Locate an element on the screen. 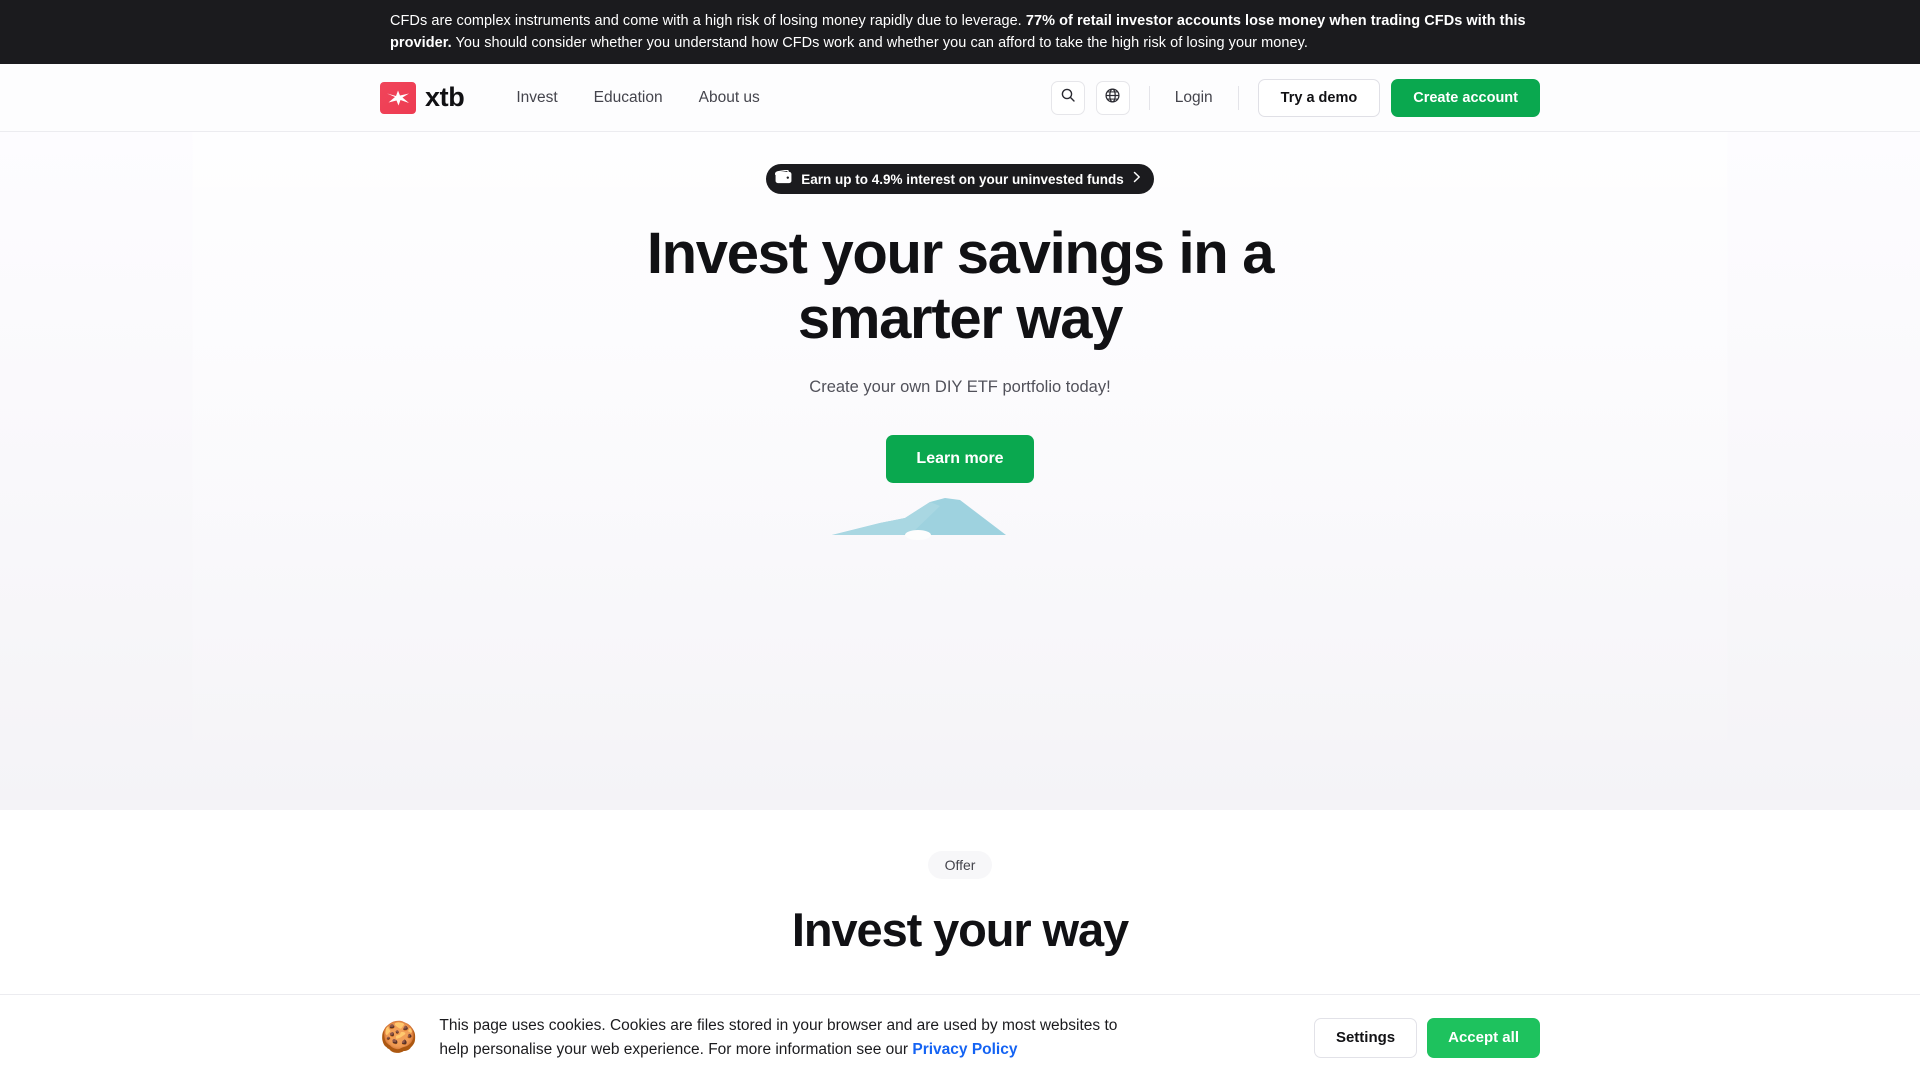 The image size is (1920, 1080). create-account-button: Create account is located at coordinates (1465, 97).